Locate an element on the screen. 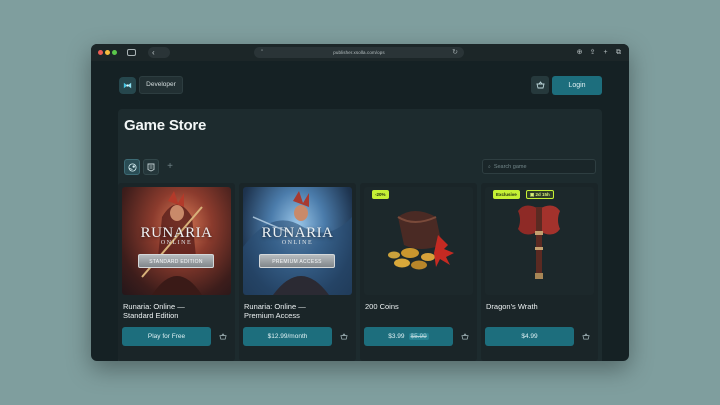  search-box: ⌕ is located at coordinates (539, 166).